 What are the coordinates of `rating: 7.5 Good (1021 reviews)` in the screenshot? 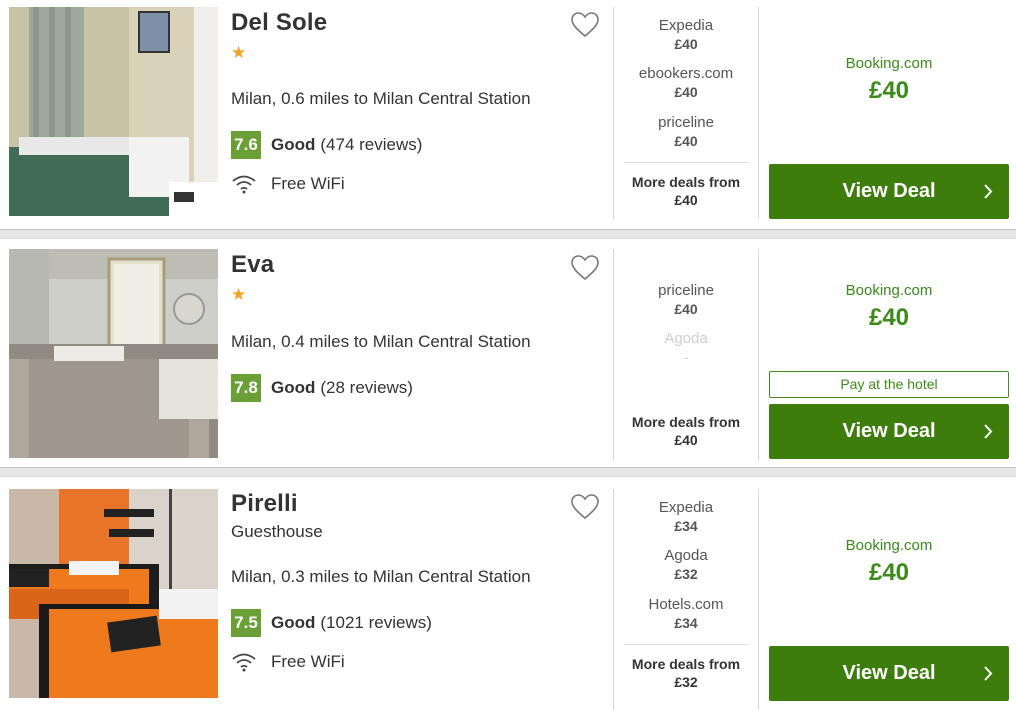 It's located at (331, 623).